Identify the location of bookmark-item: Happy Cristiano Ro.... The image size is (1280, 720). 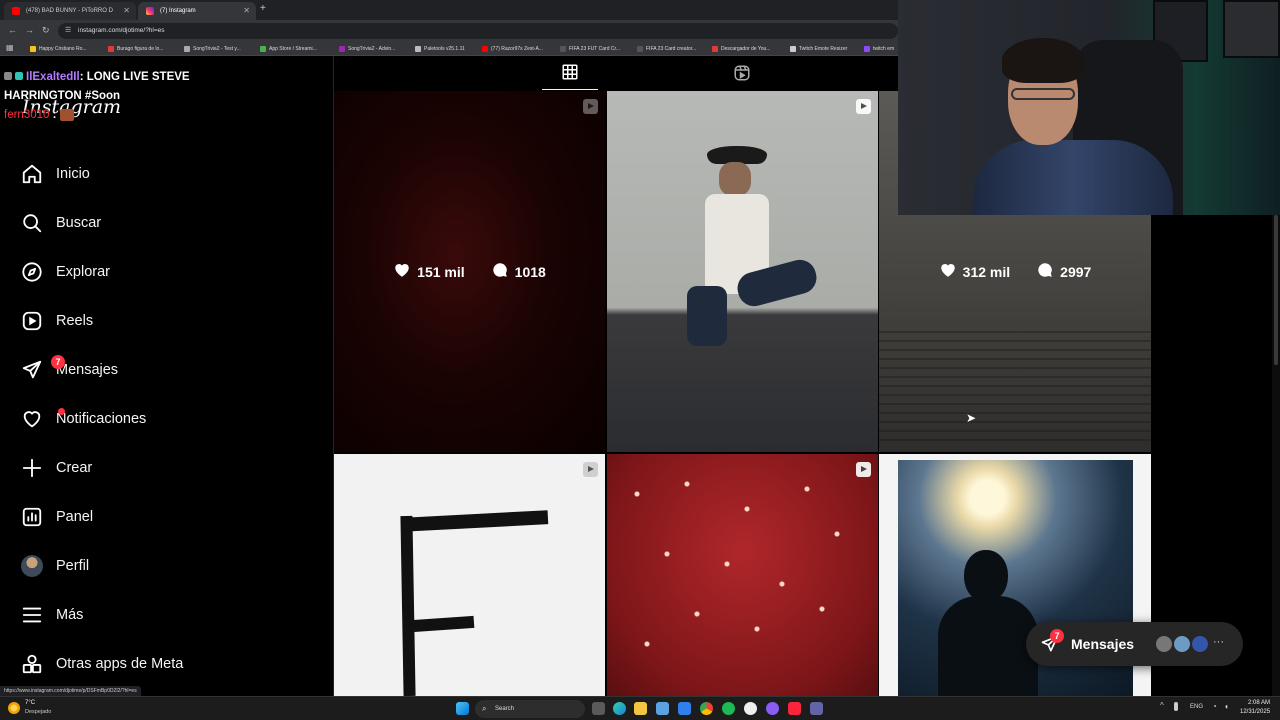
(58, 49).